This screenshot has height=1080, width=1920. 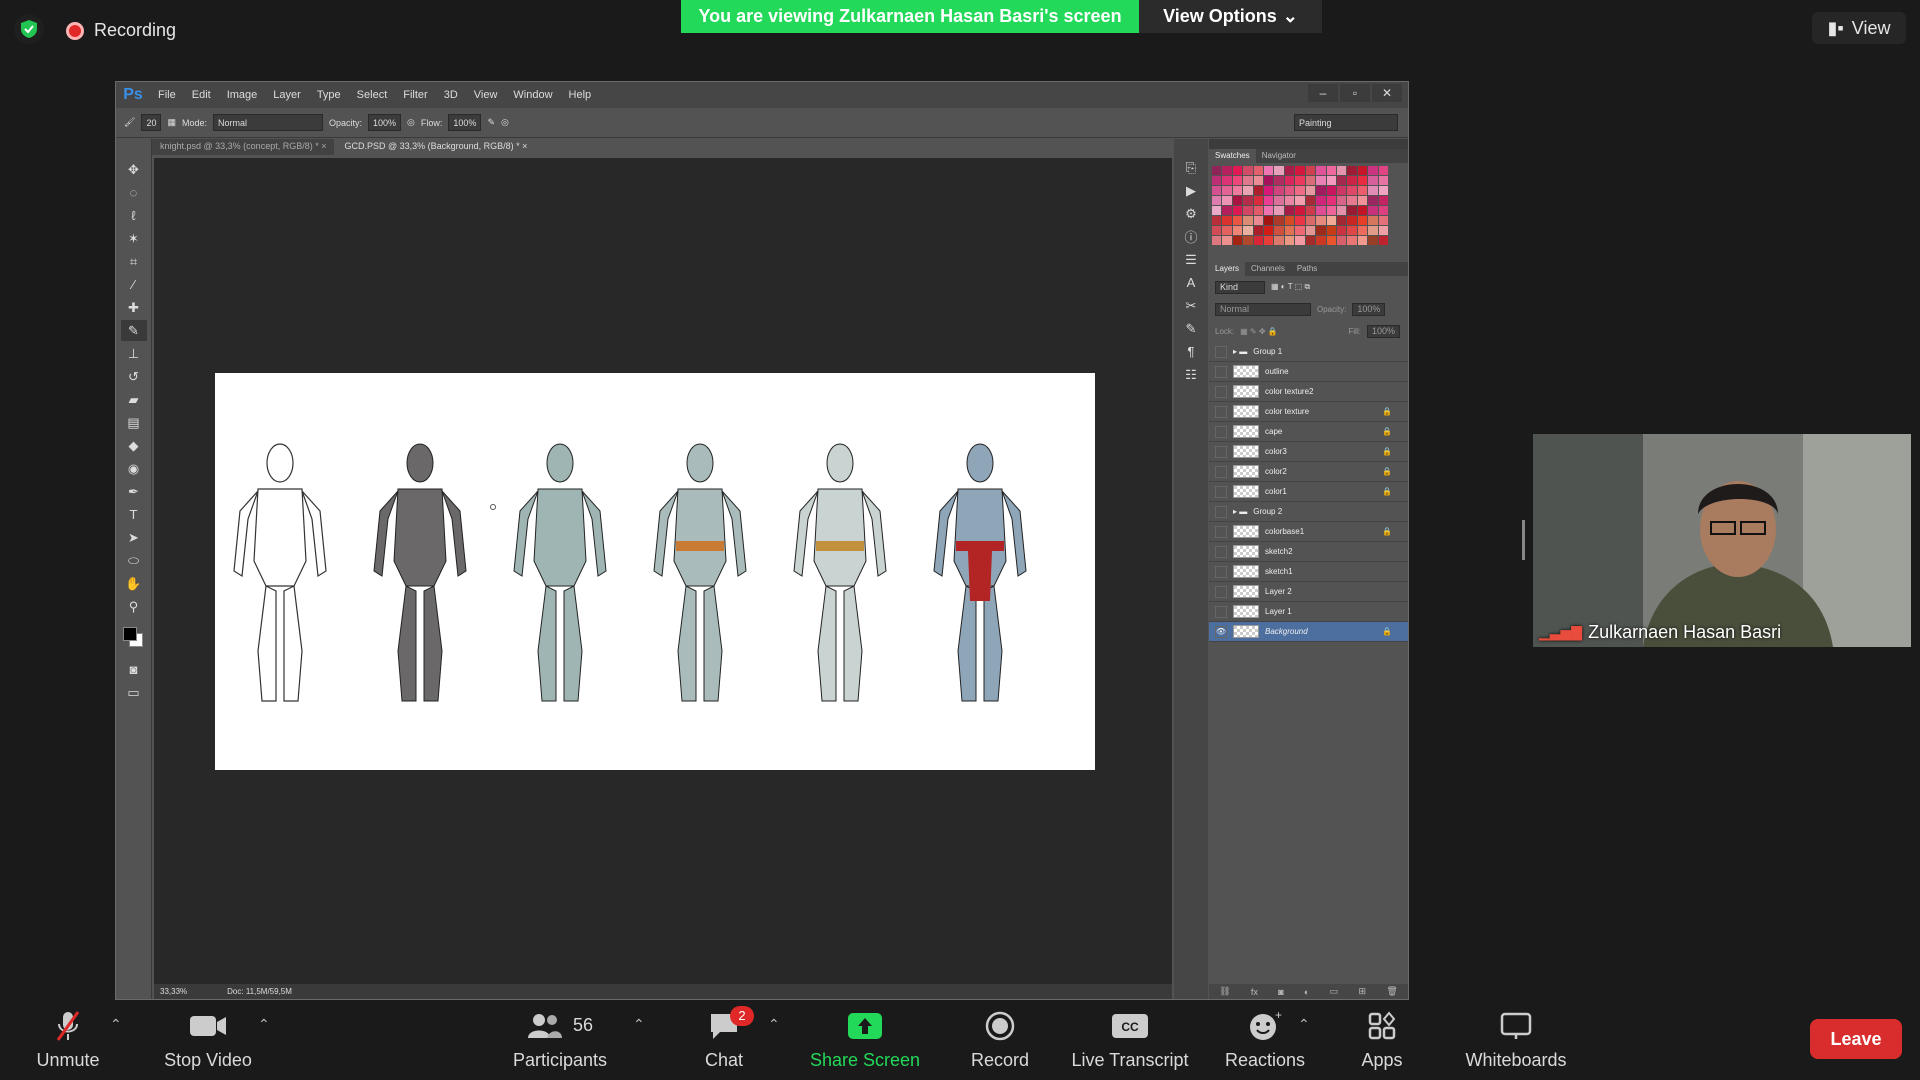 What do you see at coordinates (1391, 991) in the screenshot?
I see `trash-icon: 🗑` at bounding box center [1391, 991].